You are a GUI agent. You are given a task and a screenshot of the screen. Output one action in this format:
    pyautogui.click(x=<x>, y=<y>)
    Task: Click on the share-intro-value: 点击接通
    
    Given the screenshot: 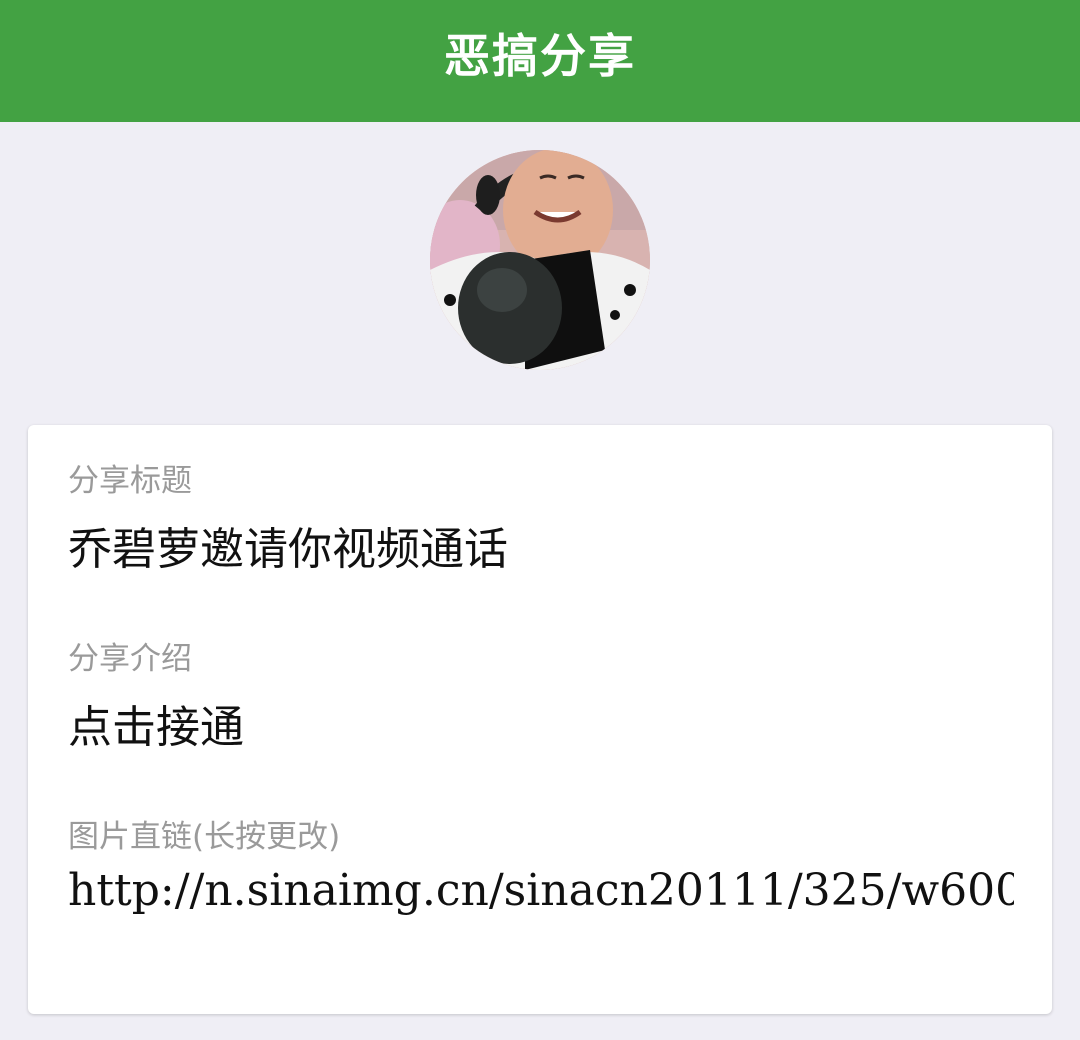 What is the action you would take?
    pyautogui.click(x=156, y=723)
    